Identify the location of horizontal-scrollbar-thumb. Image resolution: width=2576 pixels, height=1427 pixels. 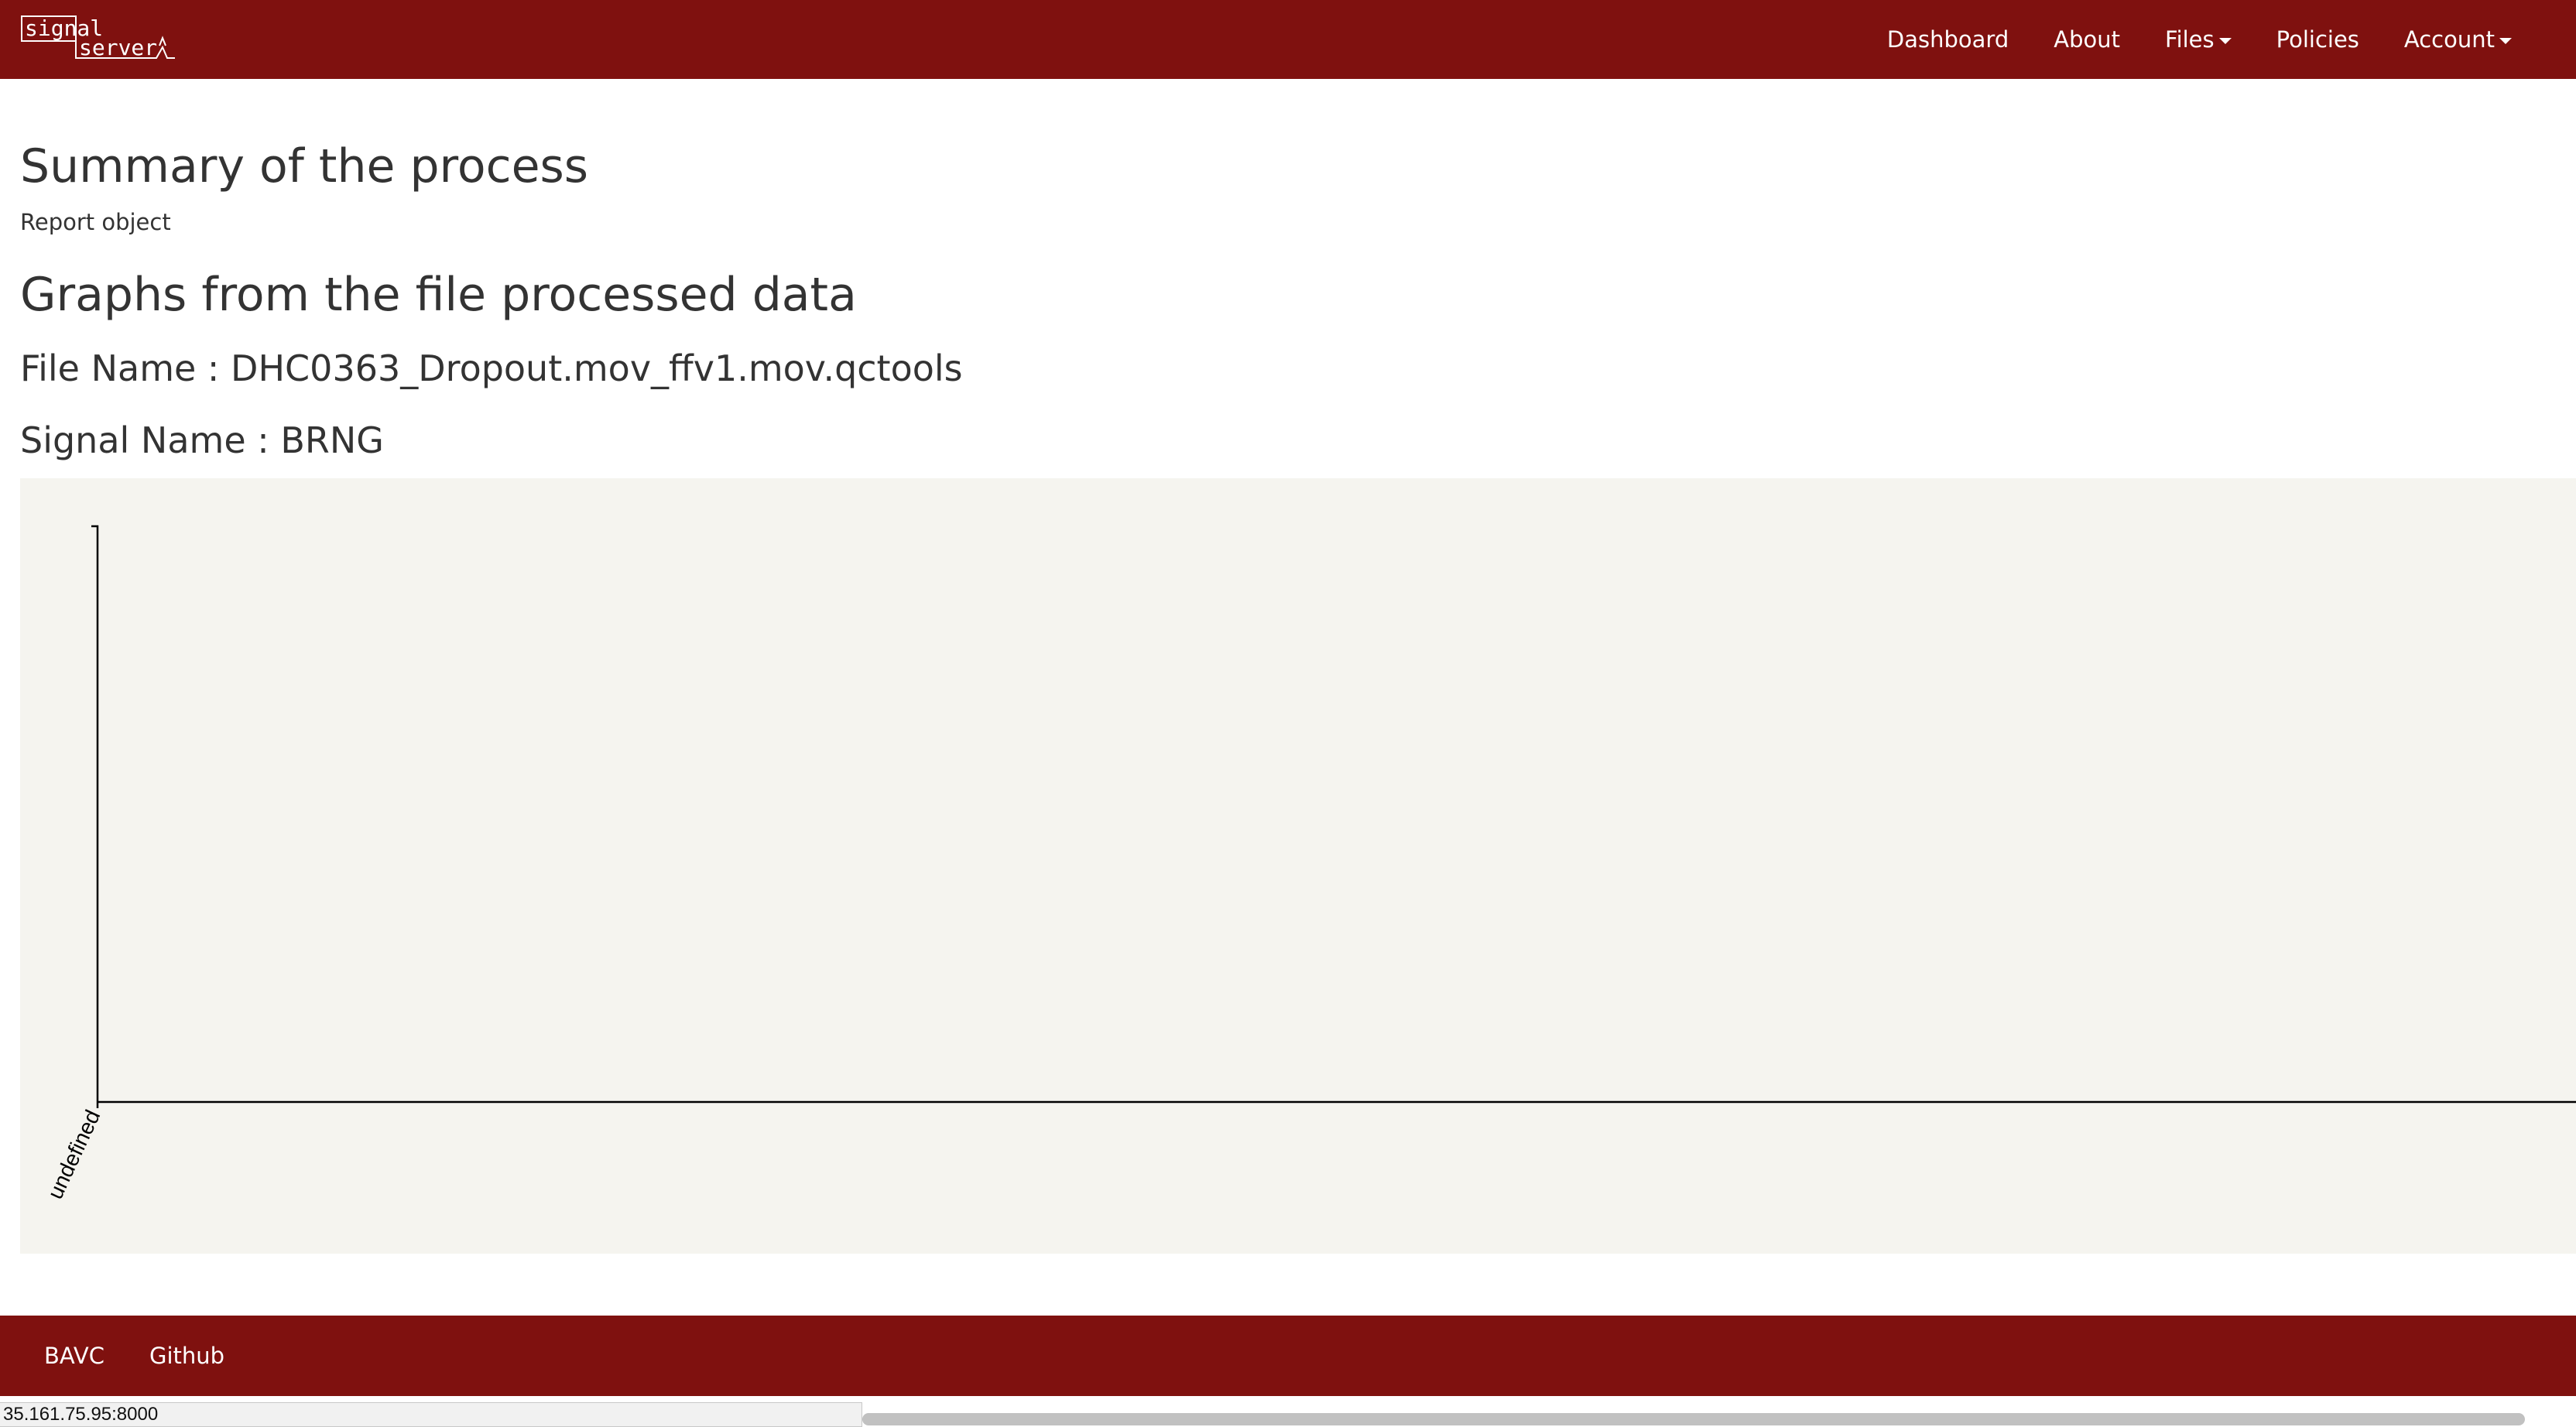
(1693, 1419).